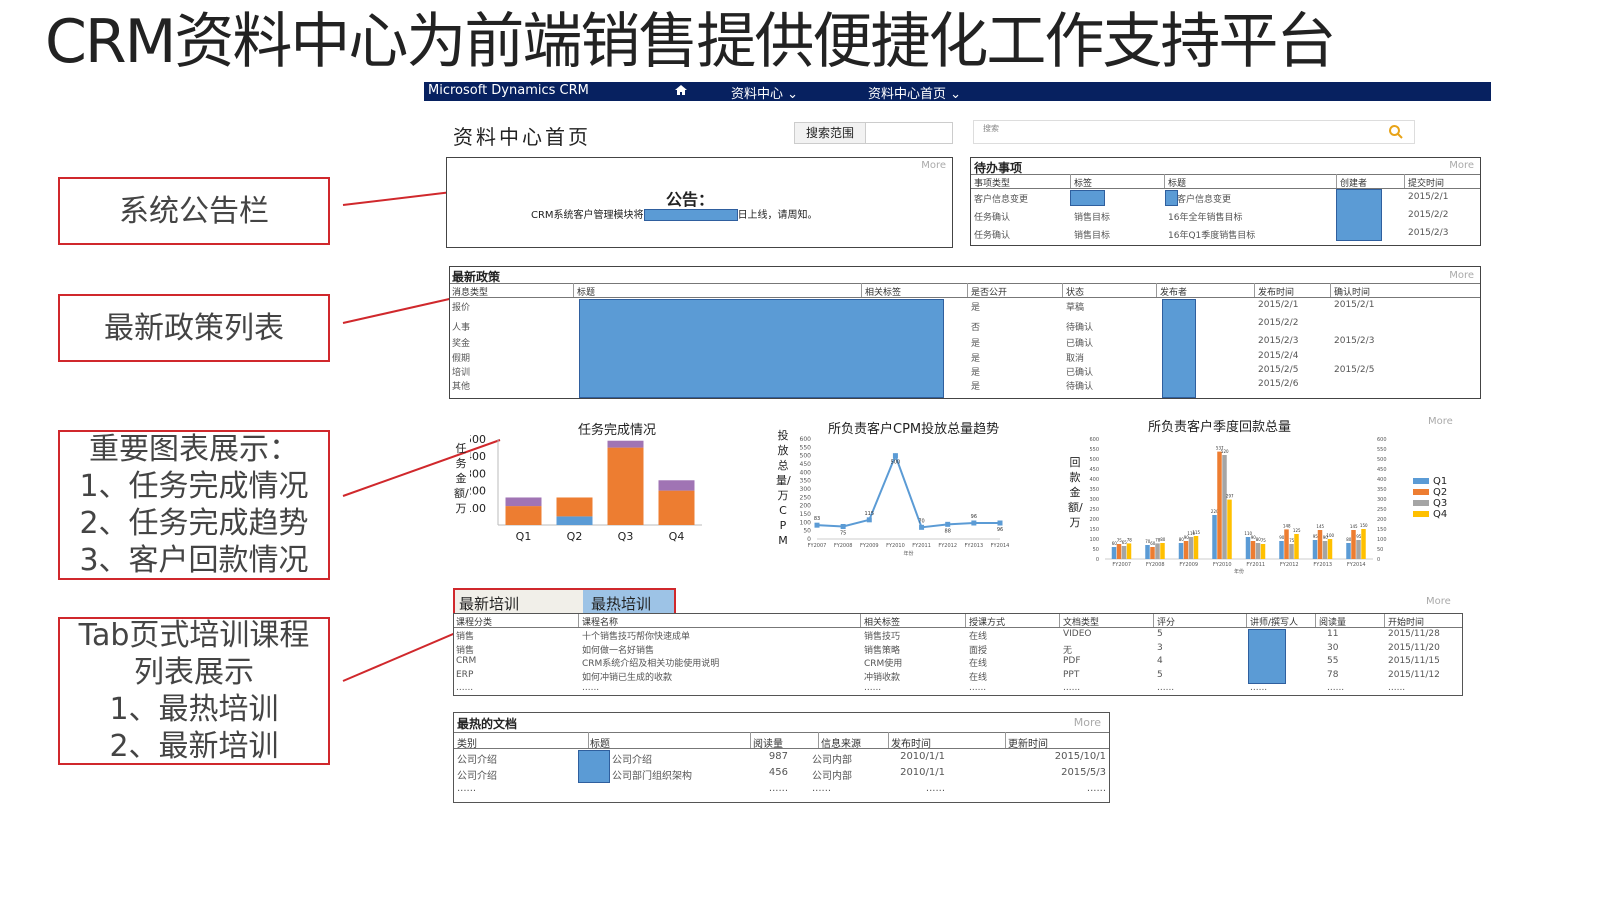  What do you see at coordinates (1364, 525) in the screenshot?
I see `data-label: 150` at bounding box center [1364, 525].